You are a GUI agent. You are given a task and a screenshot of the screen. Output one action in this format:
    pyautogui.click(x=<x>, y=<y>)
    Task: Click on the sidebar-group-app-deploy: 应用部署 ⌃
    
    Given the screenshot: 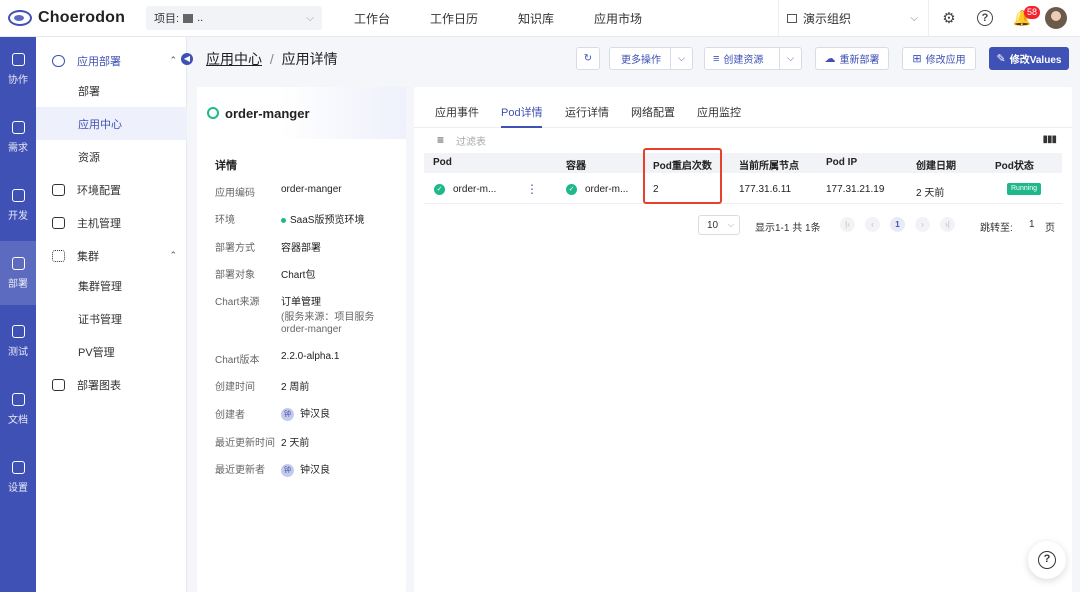 What is the action you would take?
    pyautogui.click(x=111, y=60)
    